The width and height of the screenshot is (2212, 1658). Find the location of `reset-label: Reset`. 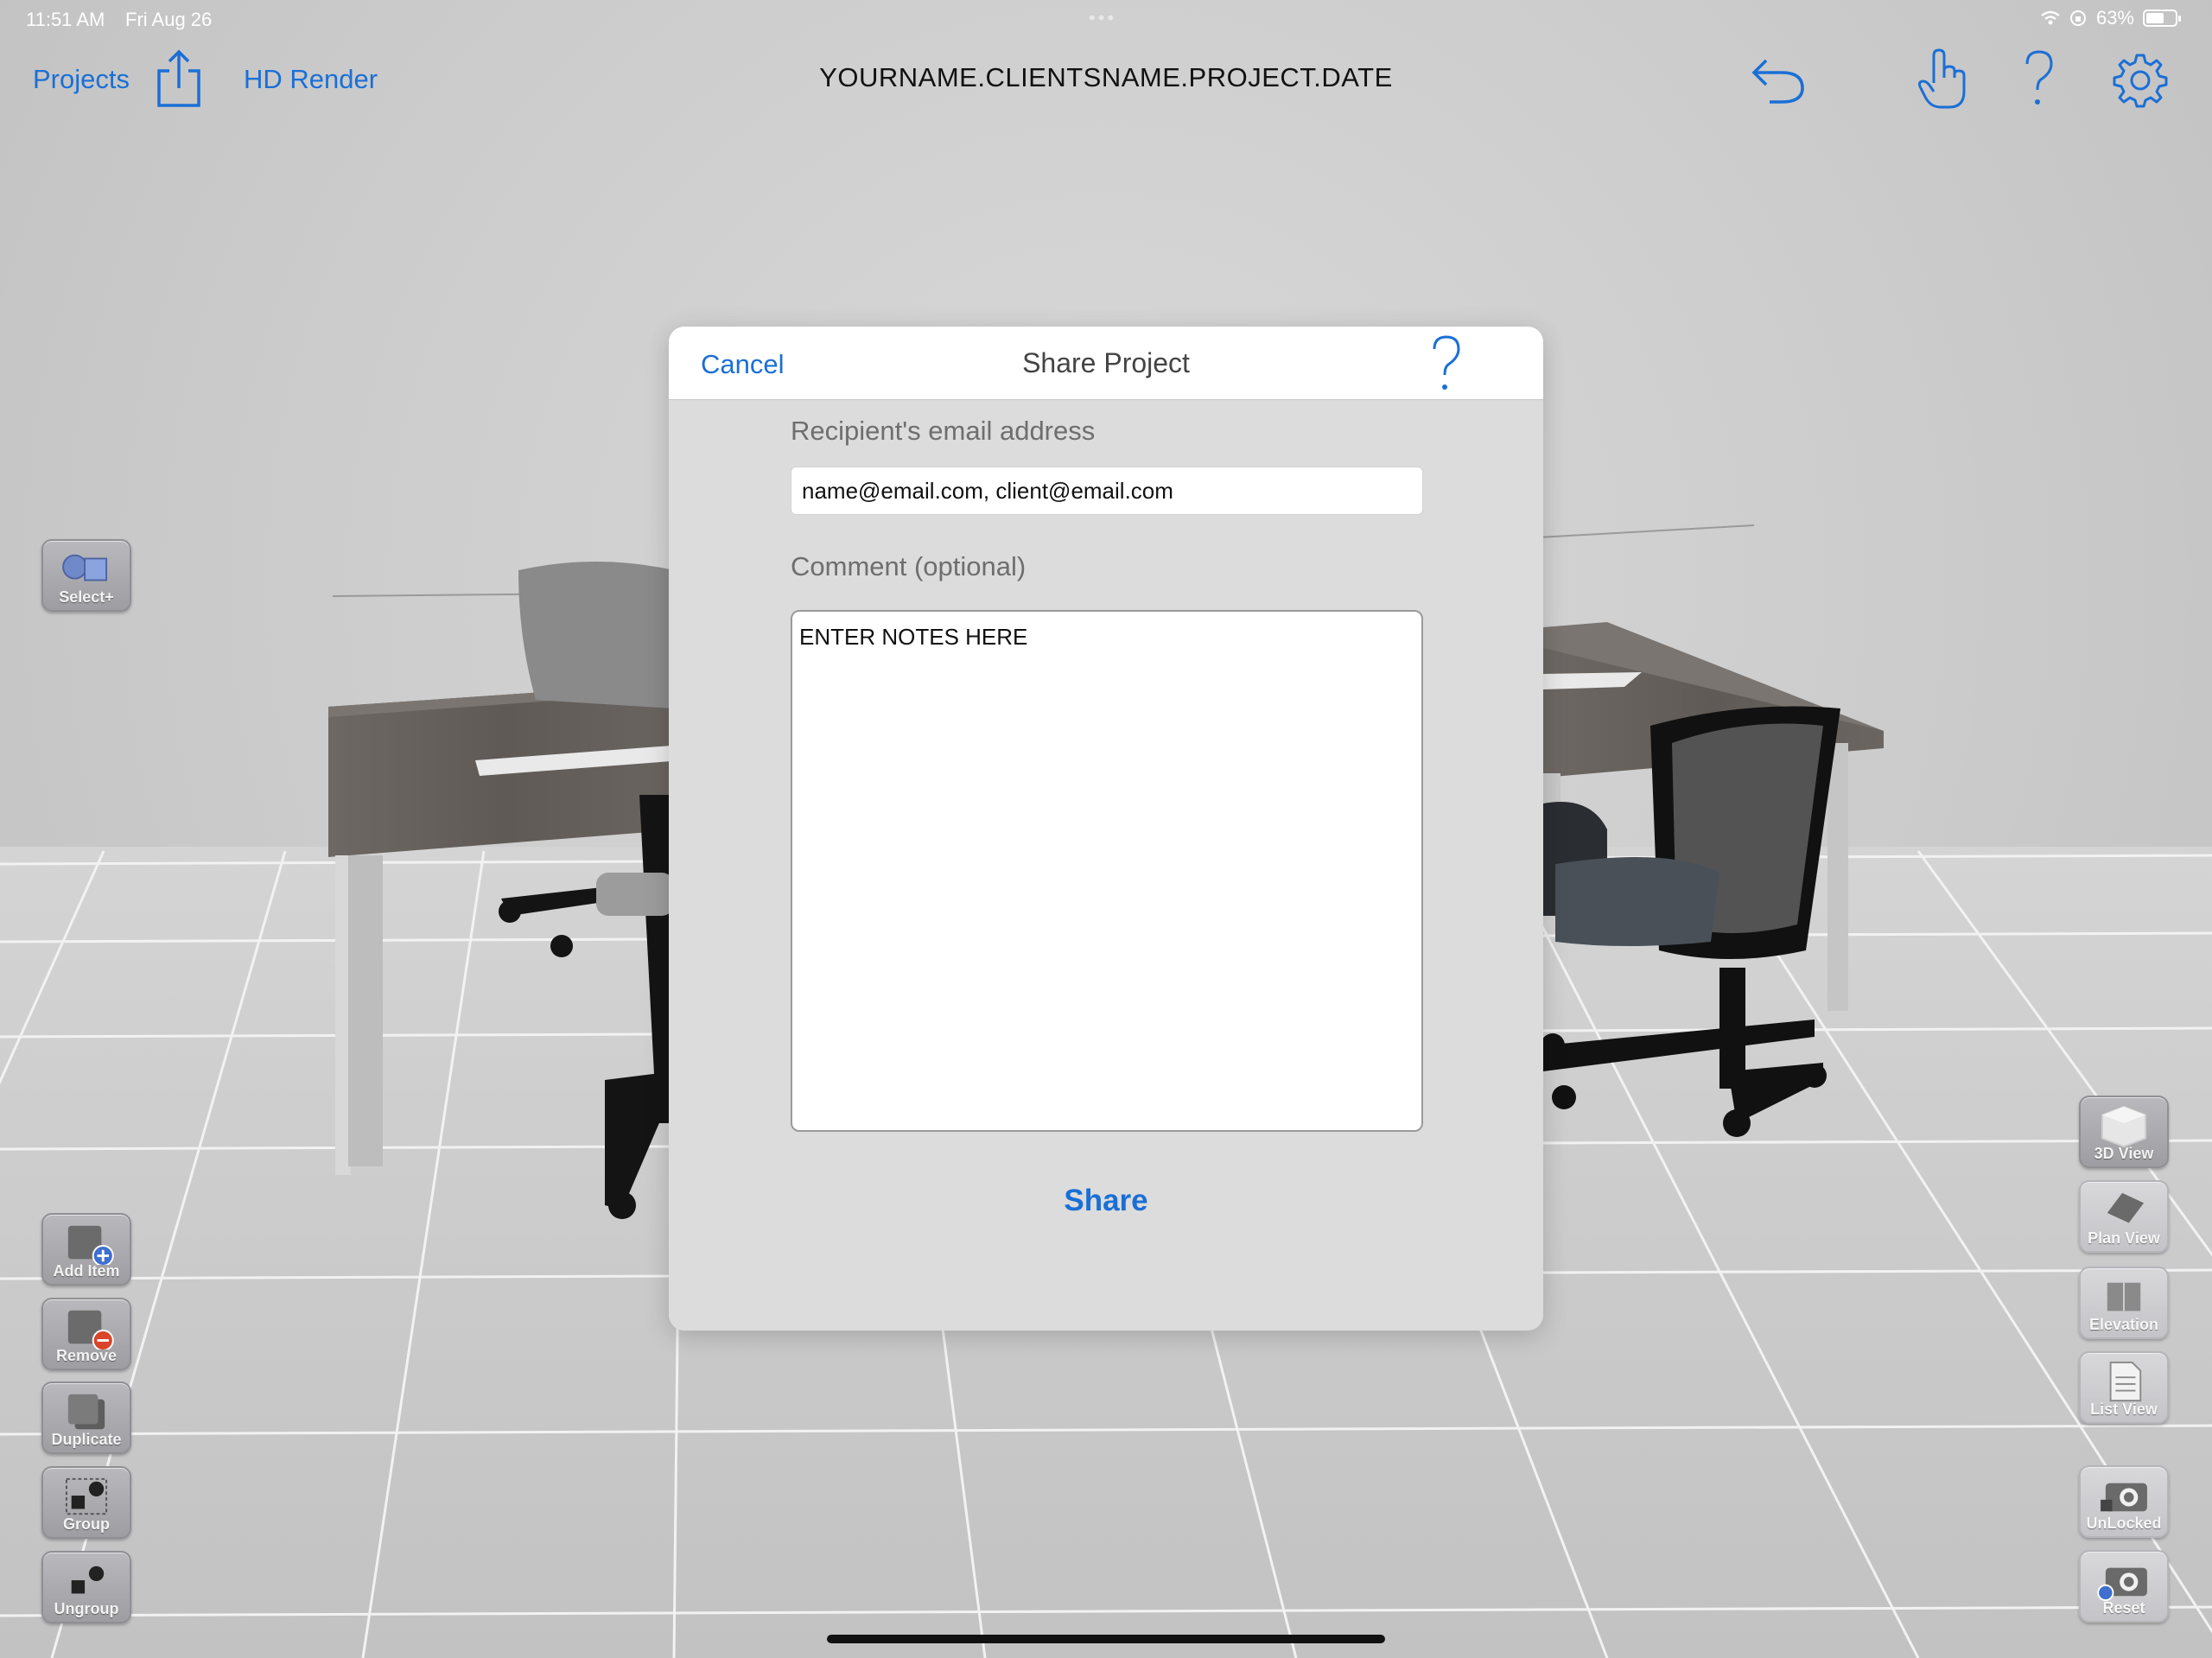

reset-label: Reset is located at coordinates (2123, 1608).